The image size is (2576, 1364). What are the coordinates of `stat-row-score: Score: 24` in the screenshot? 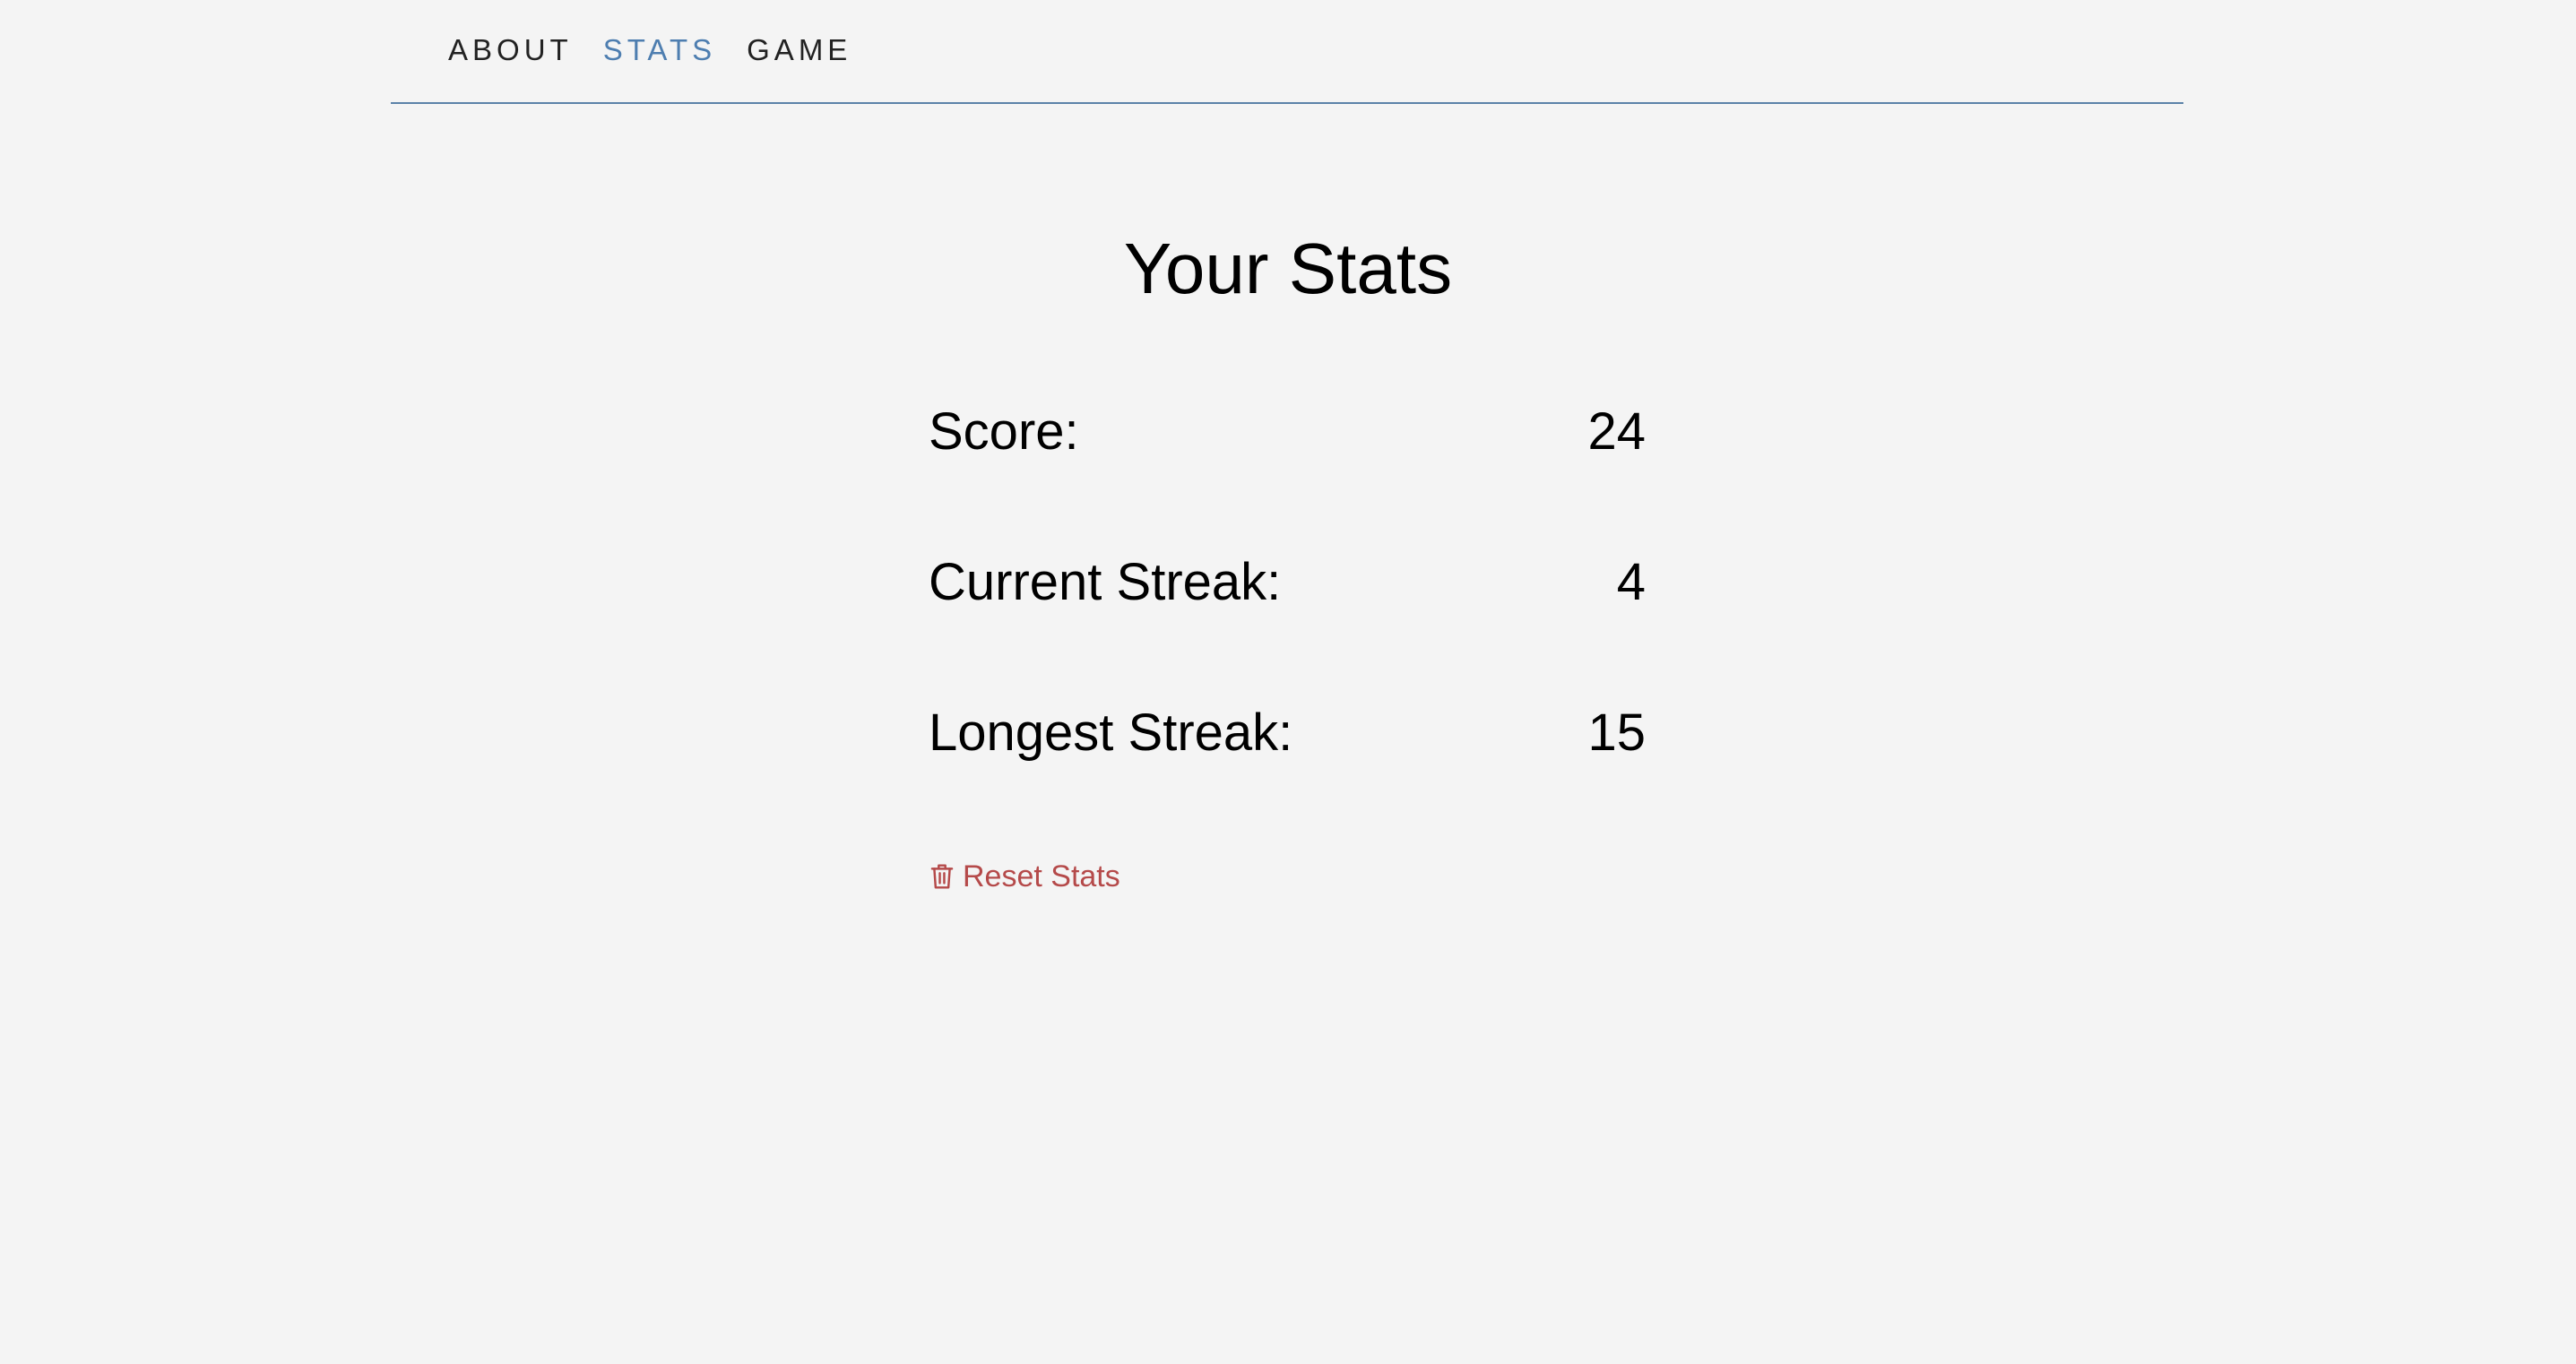 It's located at (1287, 432).